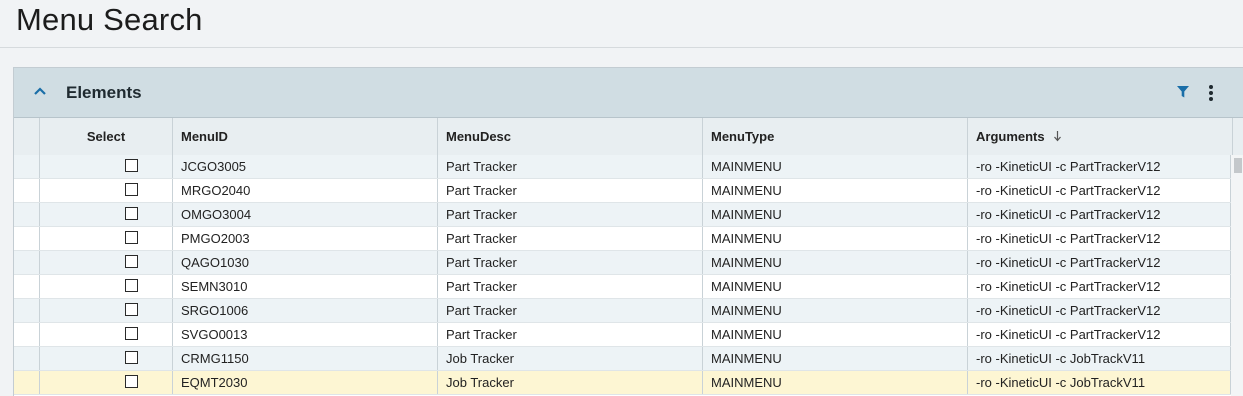  What do you see at coordinates (570, 136) in the screenshot?
I see `column-header-menudesc: MenuDesc` at bounding box center [570, 136].